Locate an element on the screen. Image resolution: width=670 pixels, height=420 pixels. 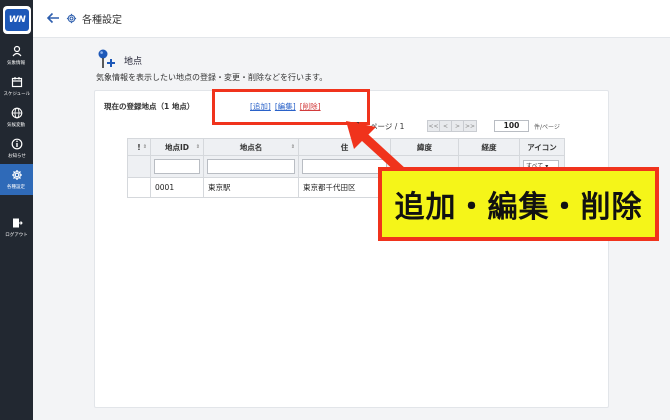
app-logo: WN is located at coordinates (17, 20).